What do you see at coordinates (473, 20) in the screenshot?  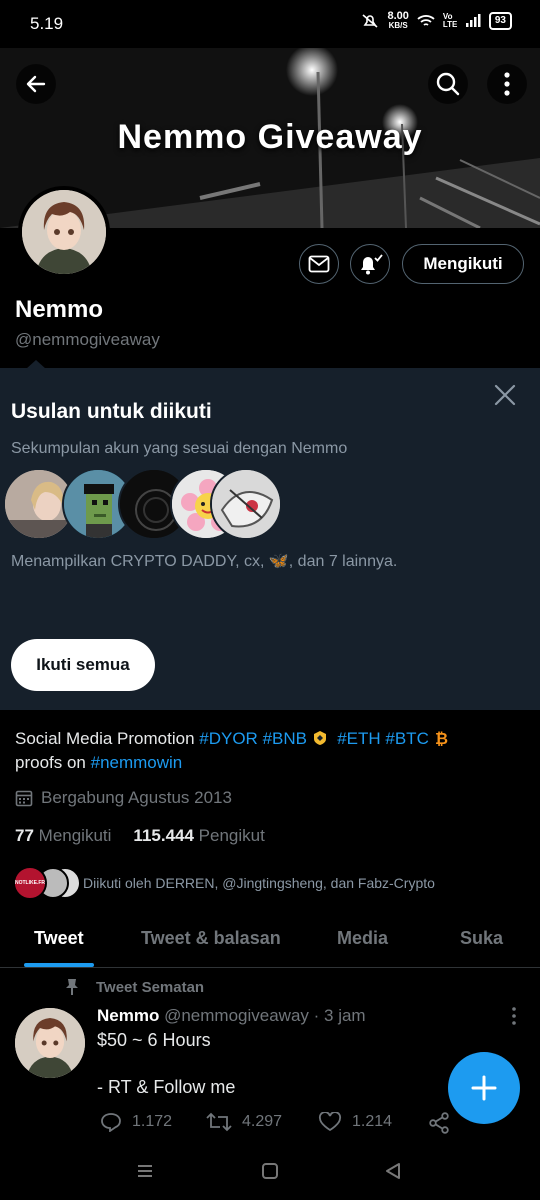 I see `signal-icon` at bounding box center [473, 20].